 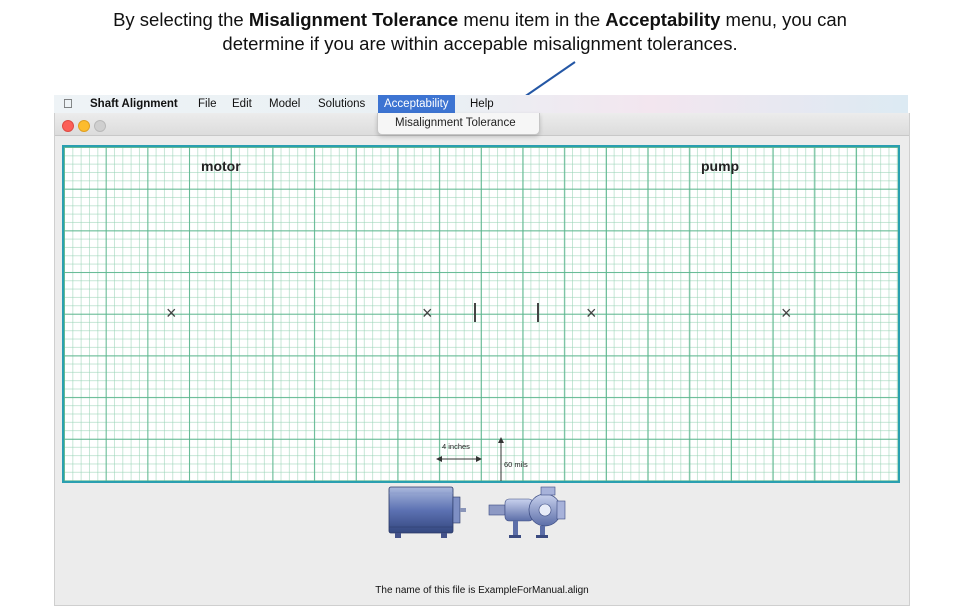 What do you see at coordinates (516, 464) in the screenshot?
I see `vertical-scale-label: 60 mils` at bounding box center [516, 464].